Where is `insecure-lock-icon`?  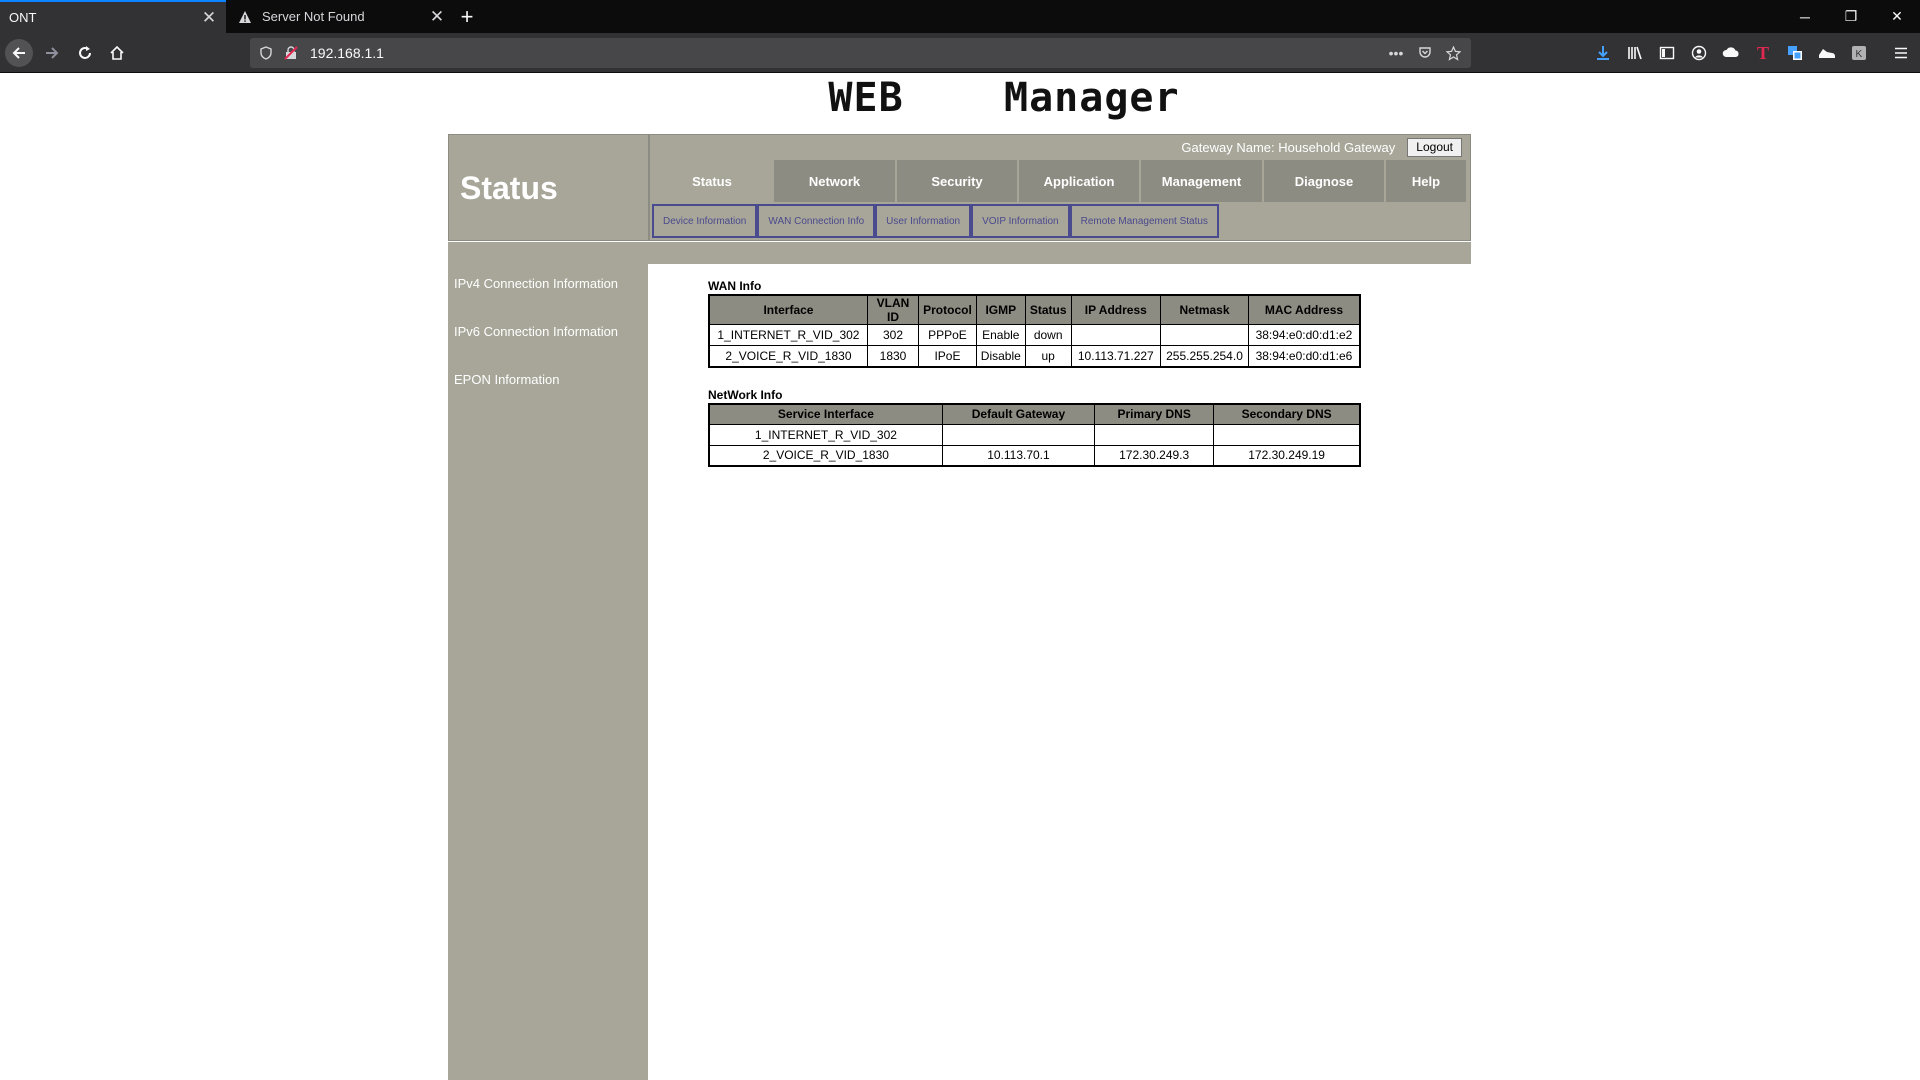 insecure-lock-icon is located at coordinates (291, 53).